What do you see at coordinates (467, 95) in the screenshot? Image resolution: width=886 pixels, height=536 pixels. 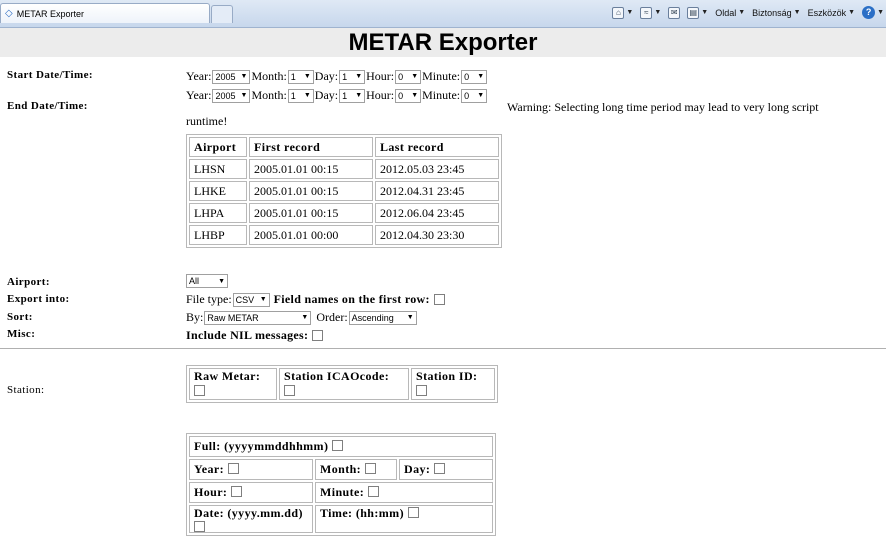 I see `end-minute-value: 0` at bounding box center [467, 95].